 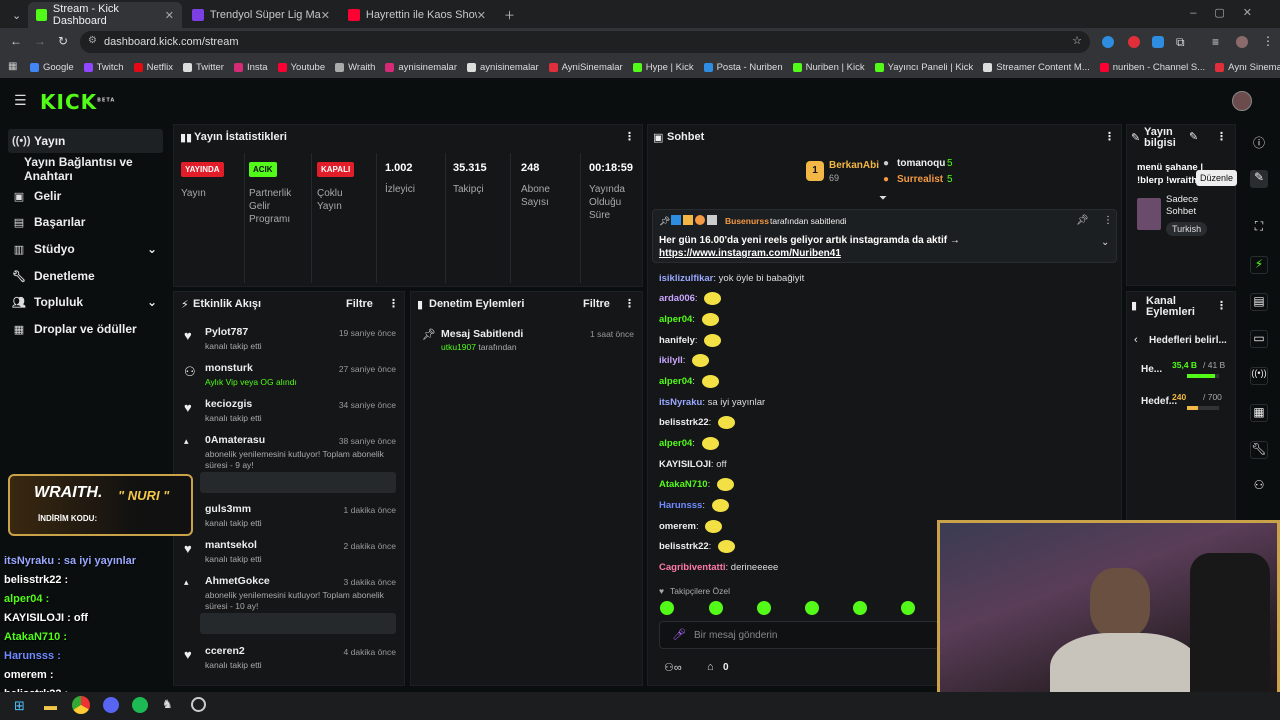 What do you see at coordinates (663, 67) in the screenshot?
I see `bookmark-item: Hype | Kick` at bounding box center [663, 67].